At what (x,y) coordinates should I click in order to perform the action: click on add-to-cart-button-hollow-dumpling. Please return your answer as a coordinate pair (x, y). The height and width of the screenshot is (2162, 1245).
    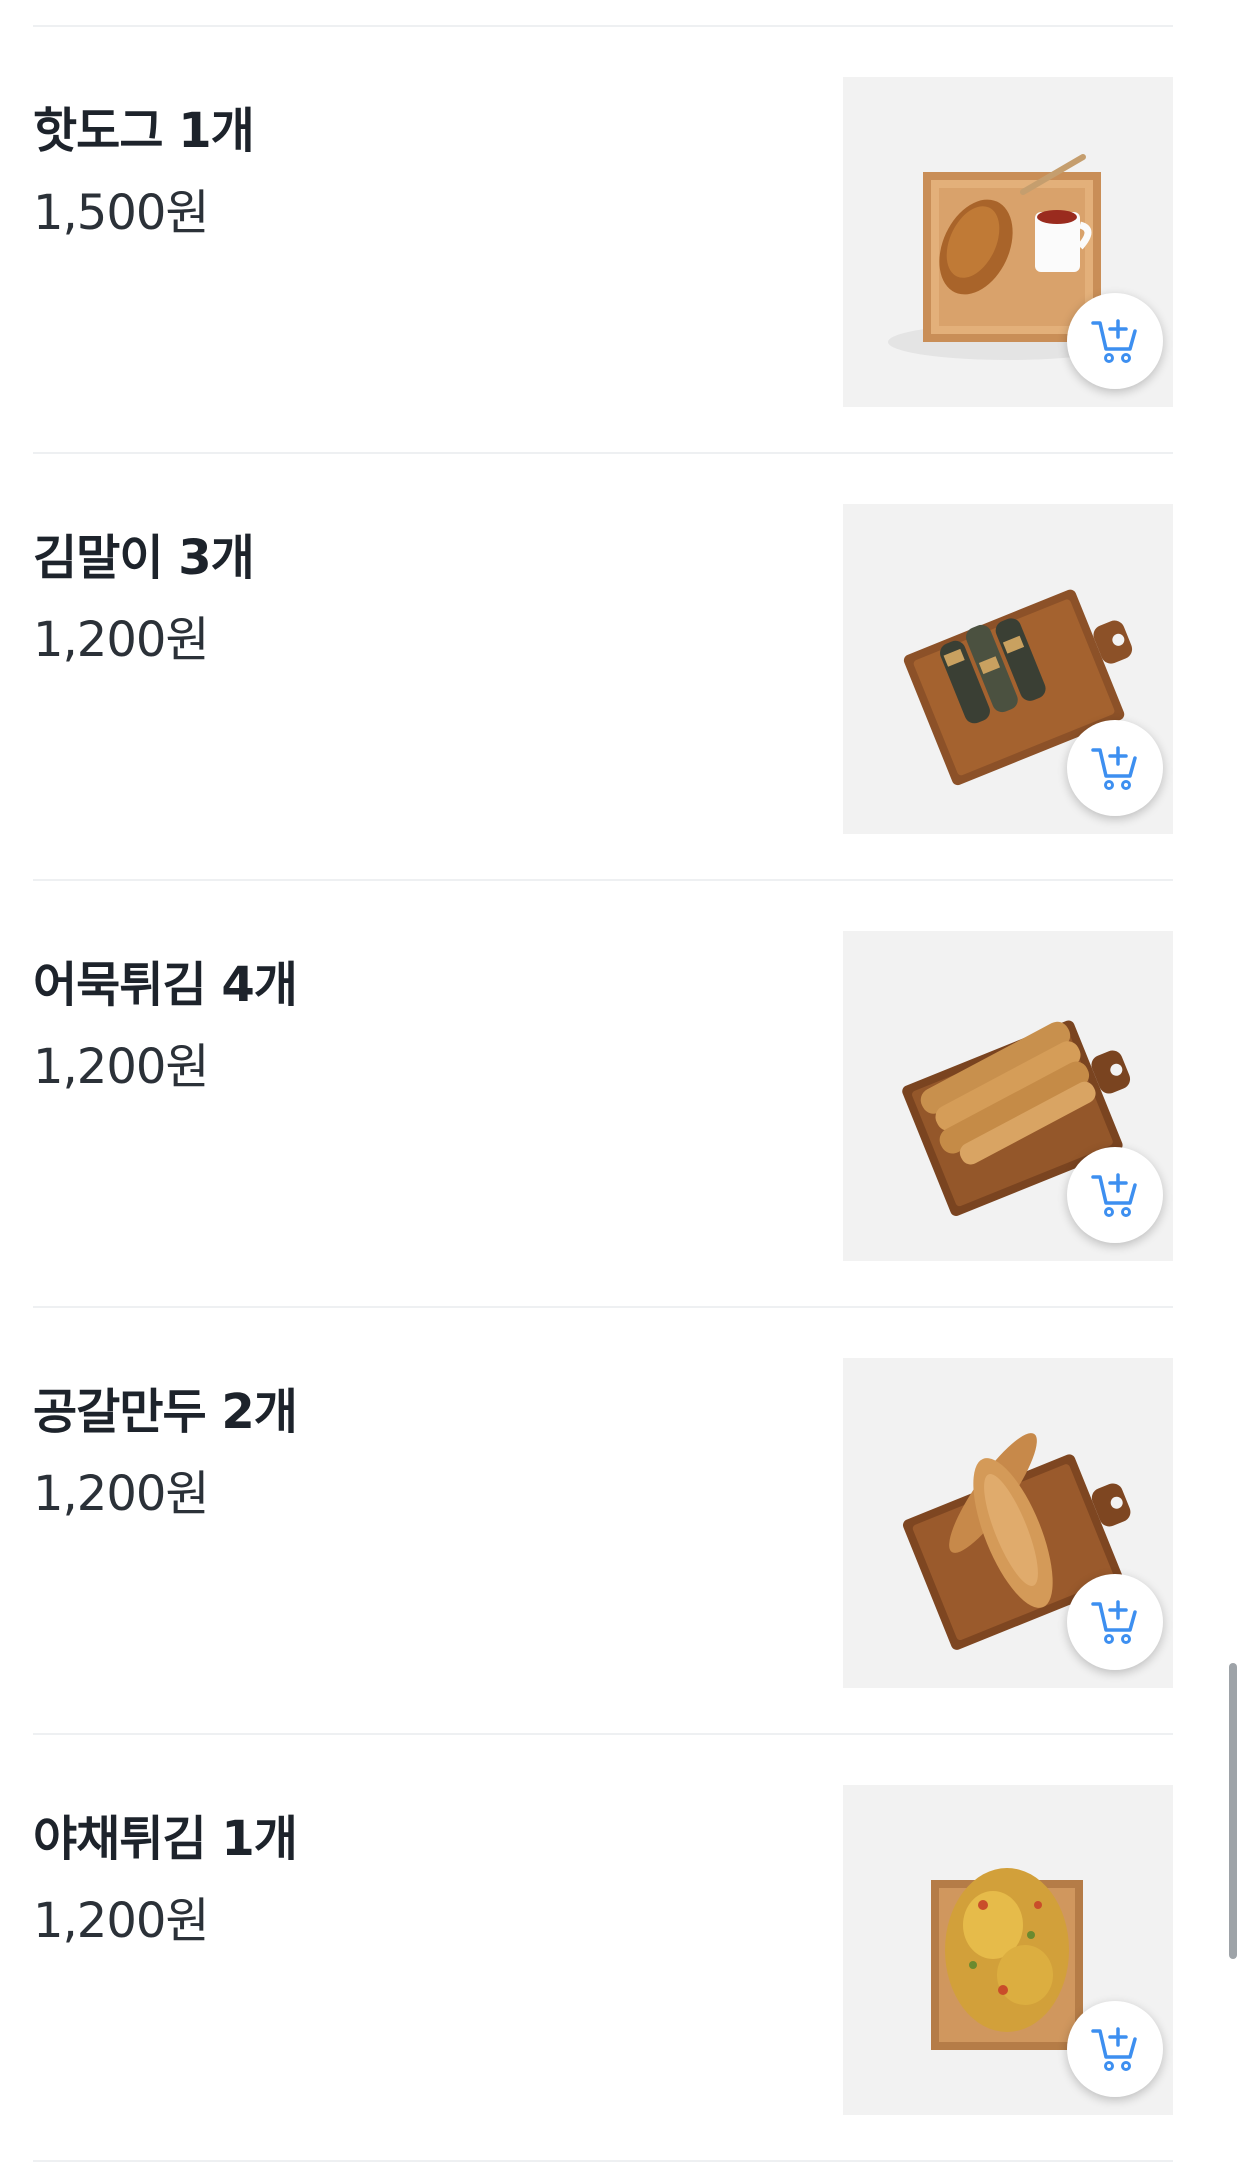
    Looking at the image, I should click on (1115, 1622).